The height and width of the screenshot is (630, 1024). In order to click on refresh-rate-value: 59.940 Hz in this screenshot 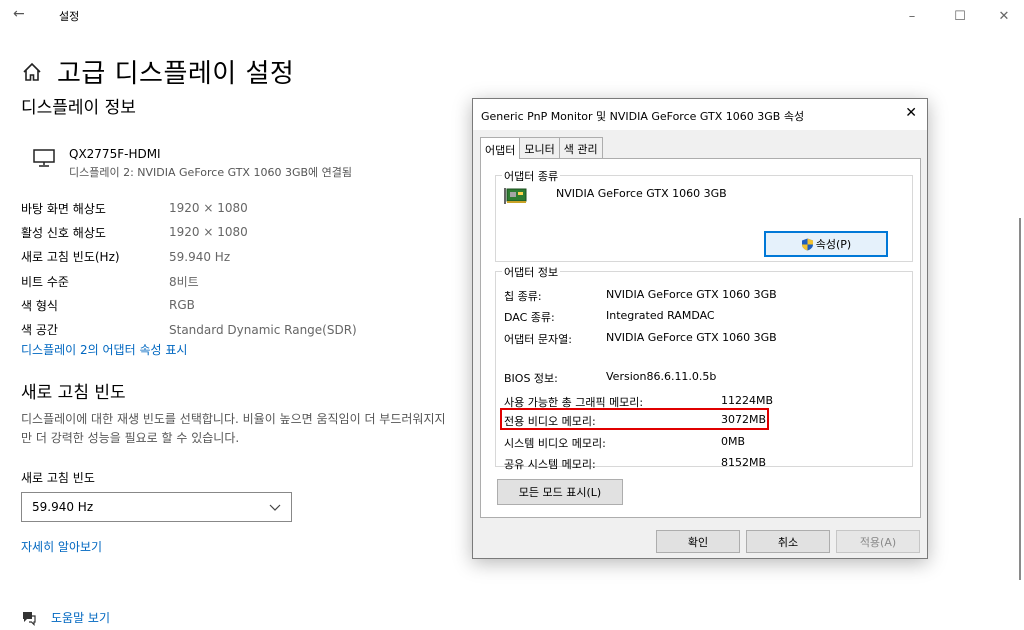, I will do `click(63, 507)`.